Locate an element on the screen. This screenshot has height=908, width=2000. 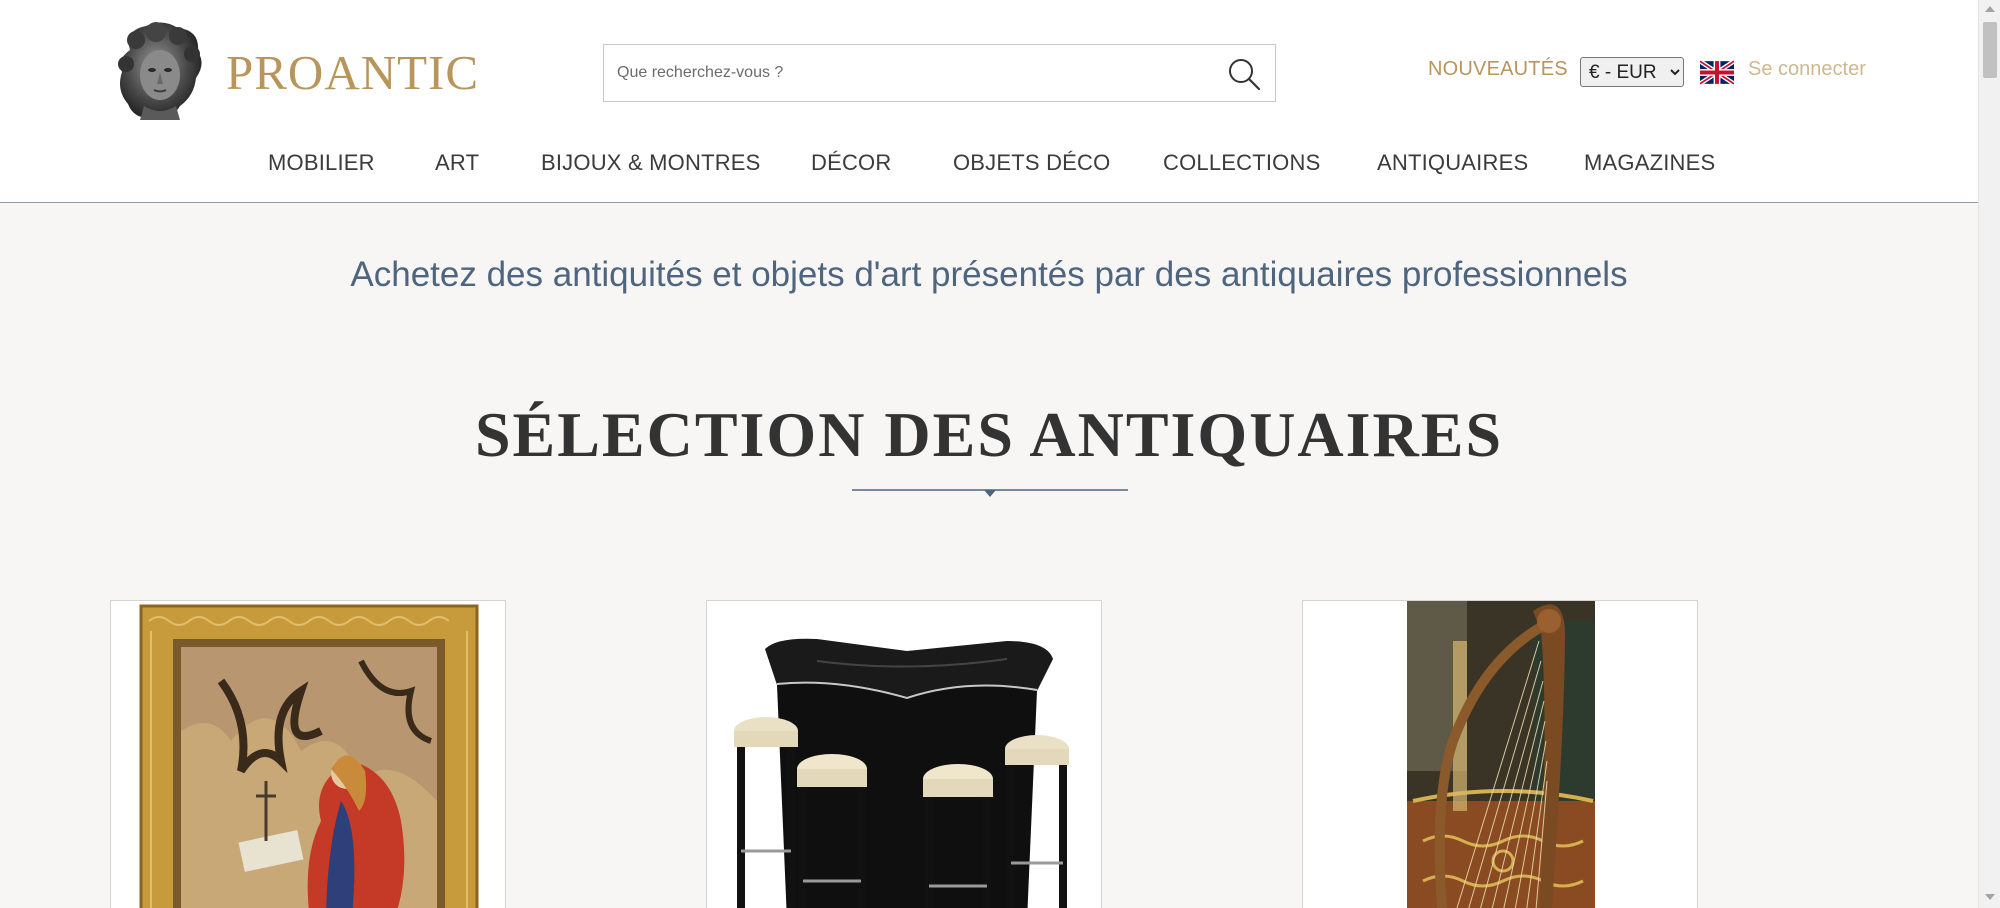
search-icon is located at coordinates (1245, 75).